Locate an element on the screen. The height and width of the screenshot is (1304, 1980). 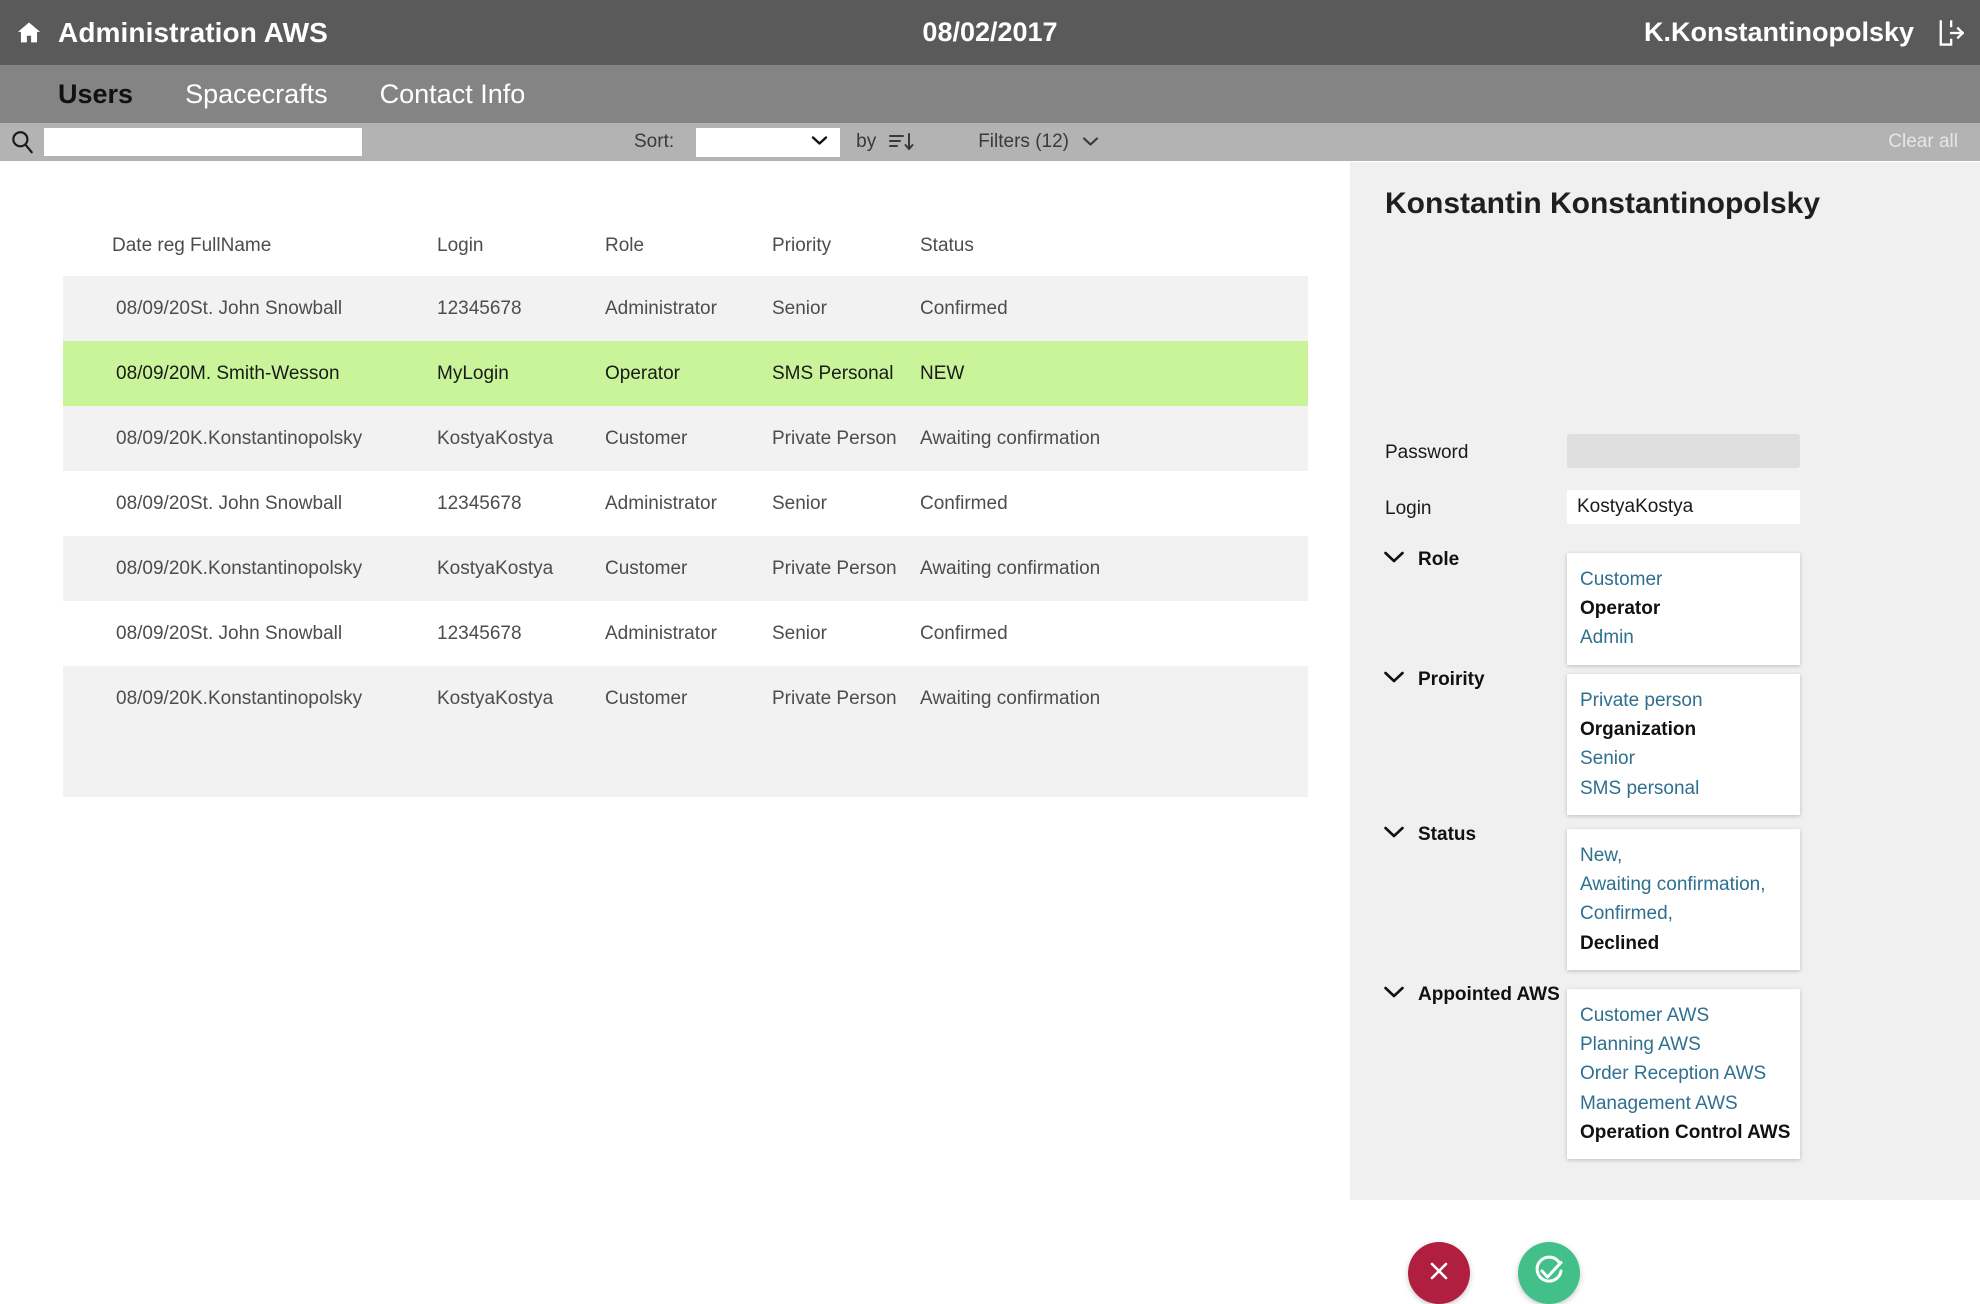
cell-login: MyLogin is located at coordinates (473, 373).